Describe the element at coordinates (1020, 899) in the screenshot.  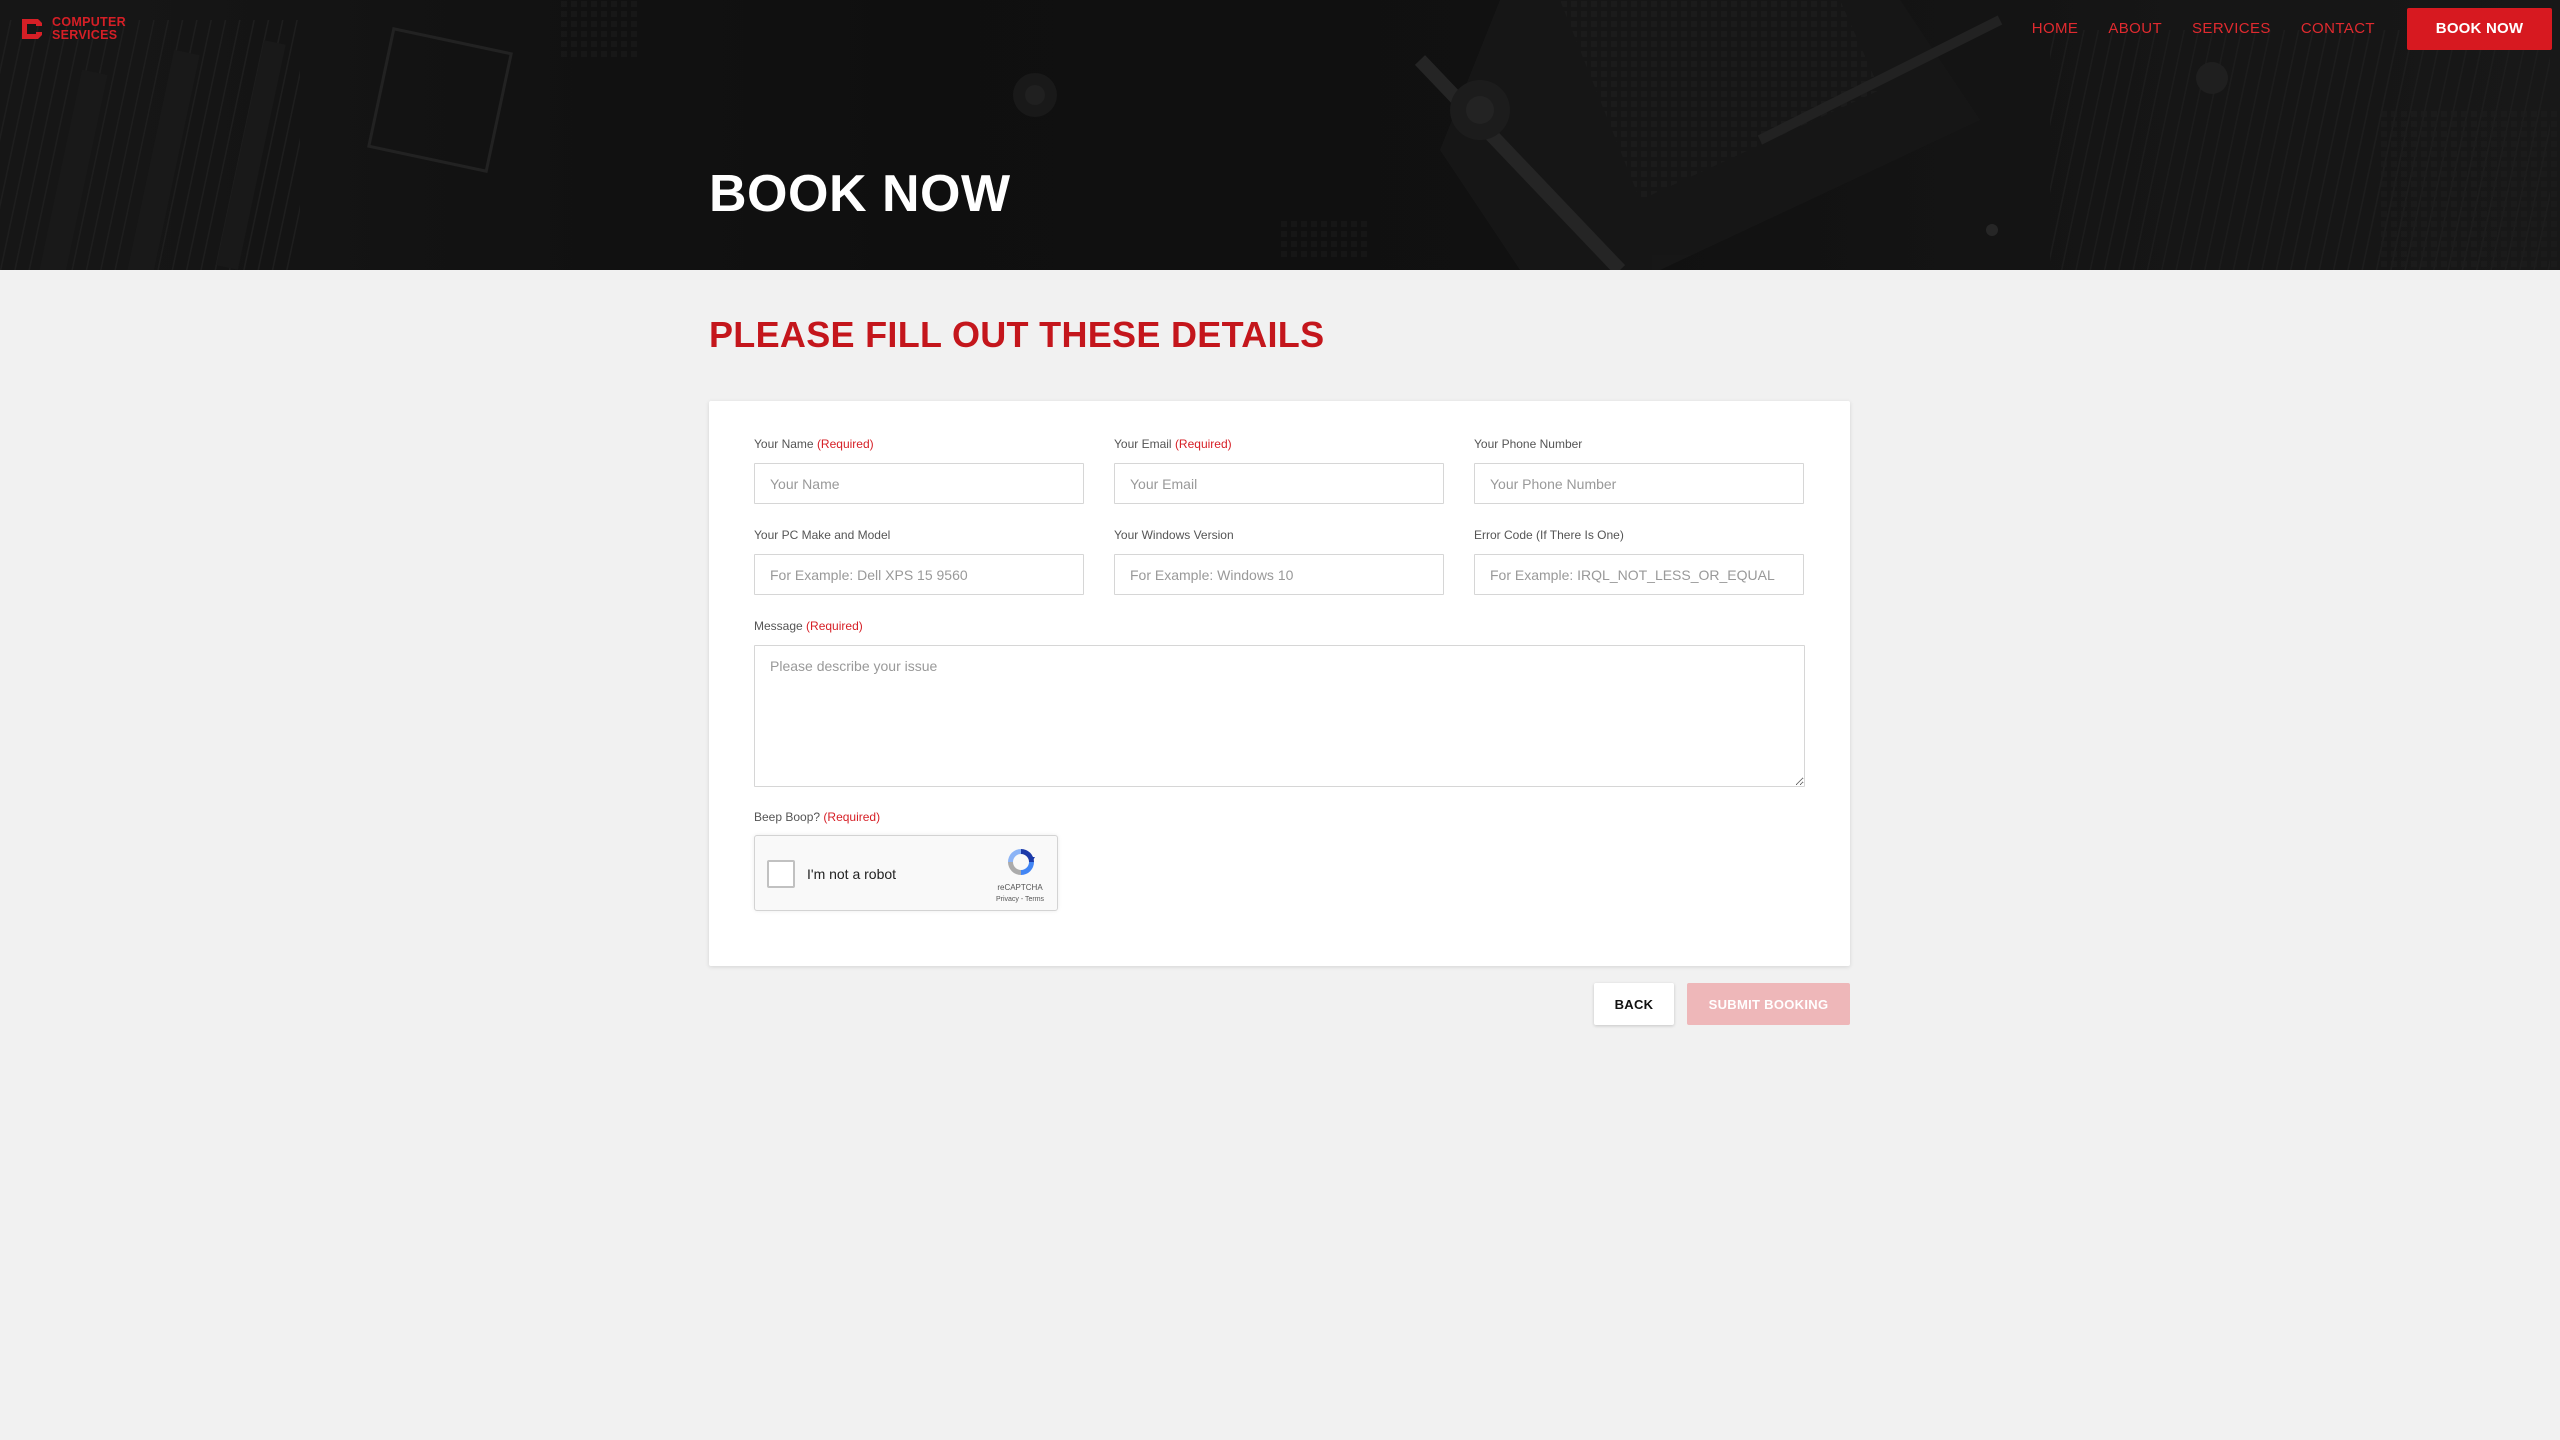
I see `recaptcha-privacy-terms: Privacy - Terms` at that location.